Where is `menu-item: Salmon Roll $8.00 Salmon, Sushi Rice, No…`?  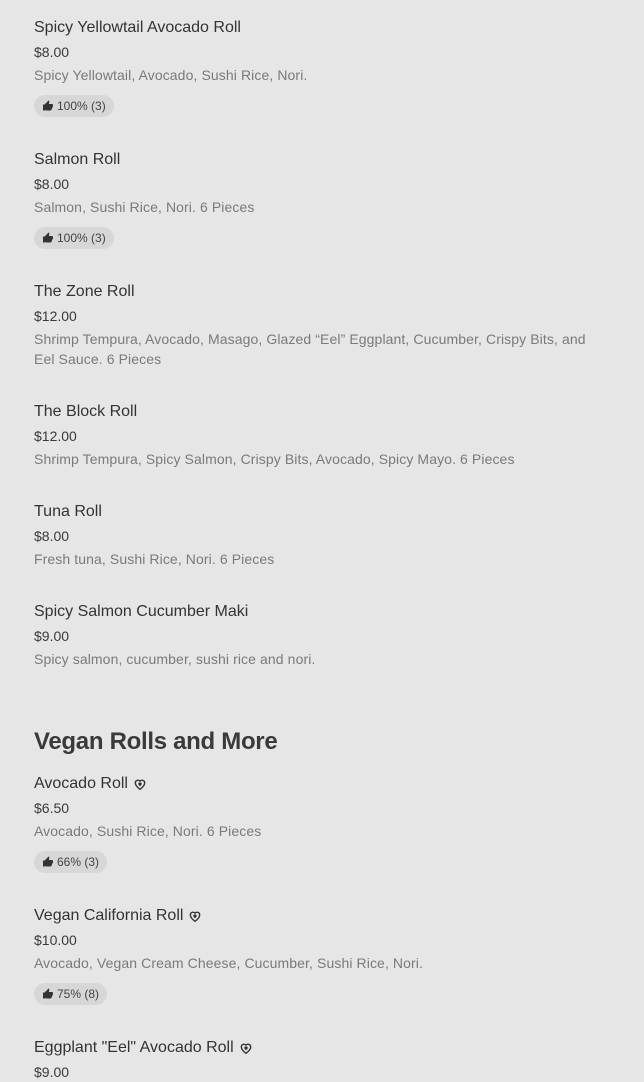
menu-item: Salmon Roll $8.00 Salmon, Sushi Rice, No… is located at coordinates (322, 199).